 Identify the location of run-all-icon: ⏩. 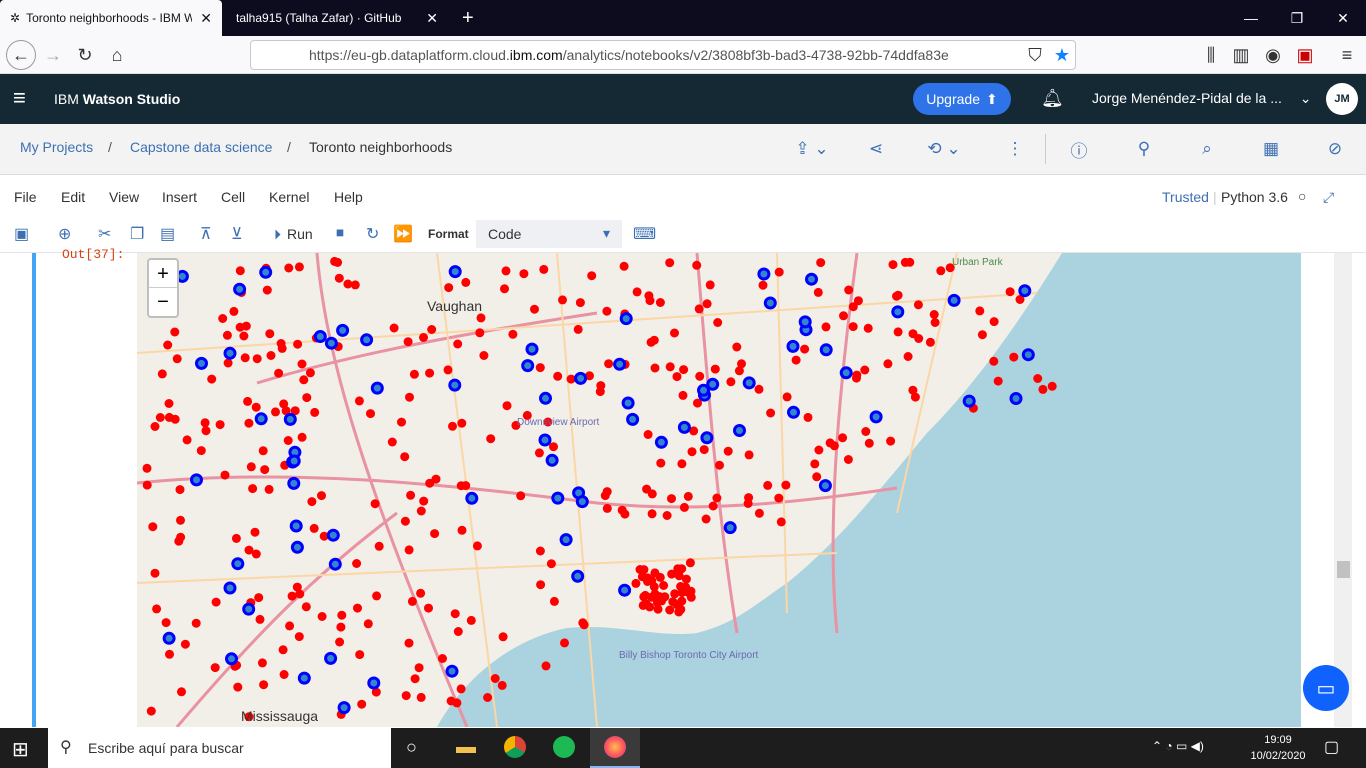
(403, 234).